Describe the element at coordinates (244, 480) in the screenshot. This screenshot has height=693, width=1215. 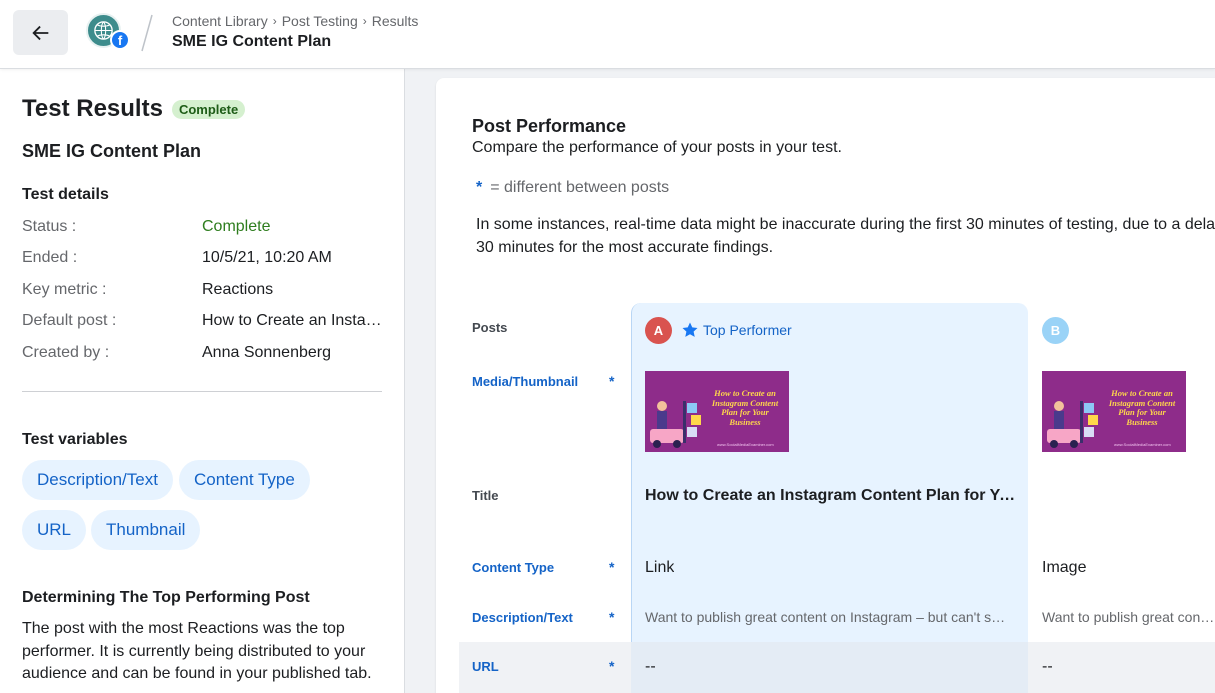
I see `variable-chip-content-type: Content Type` at that location.